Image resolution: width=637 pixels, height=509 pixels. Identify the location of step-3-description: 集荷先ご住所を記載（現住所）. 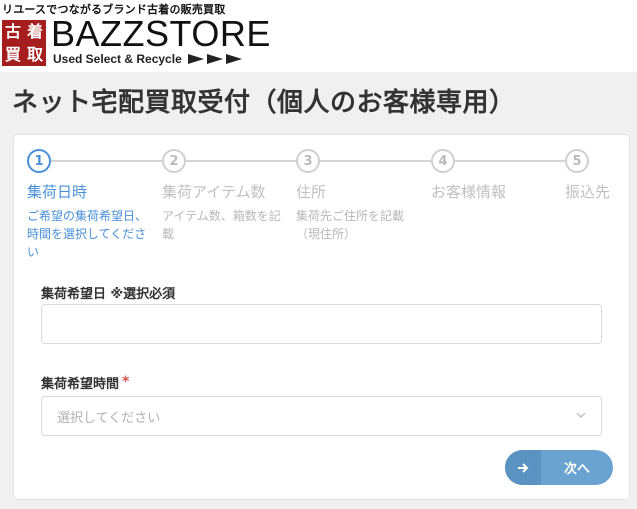
(350, 225).